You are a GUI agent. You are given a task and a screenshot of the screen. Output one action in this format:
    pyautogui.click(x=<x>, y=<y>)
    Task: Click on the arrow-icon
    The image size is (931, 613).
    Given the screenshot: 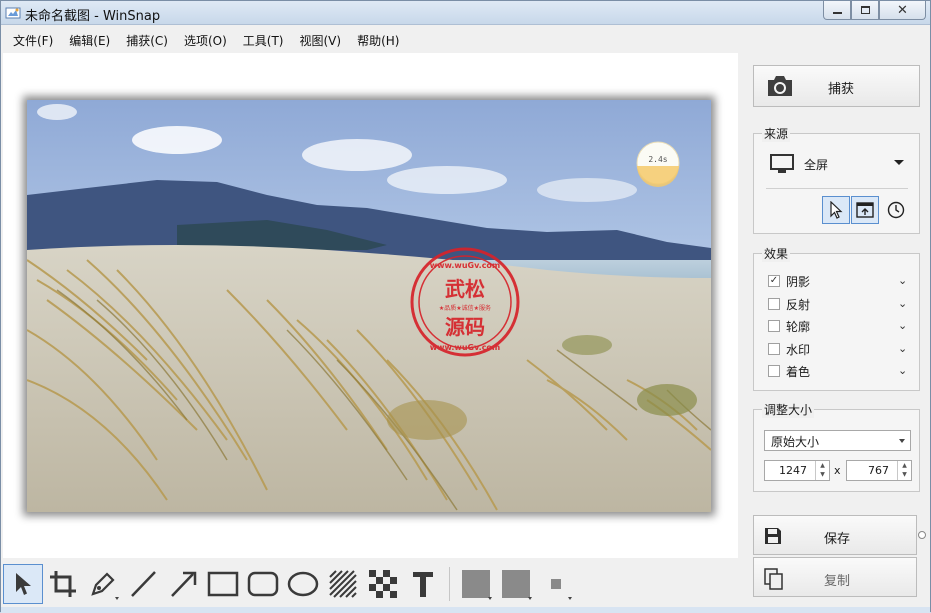 What is the action you would take?
    pyautogui.click(x=184, y=584)
    